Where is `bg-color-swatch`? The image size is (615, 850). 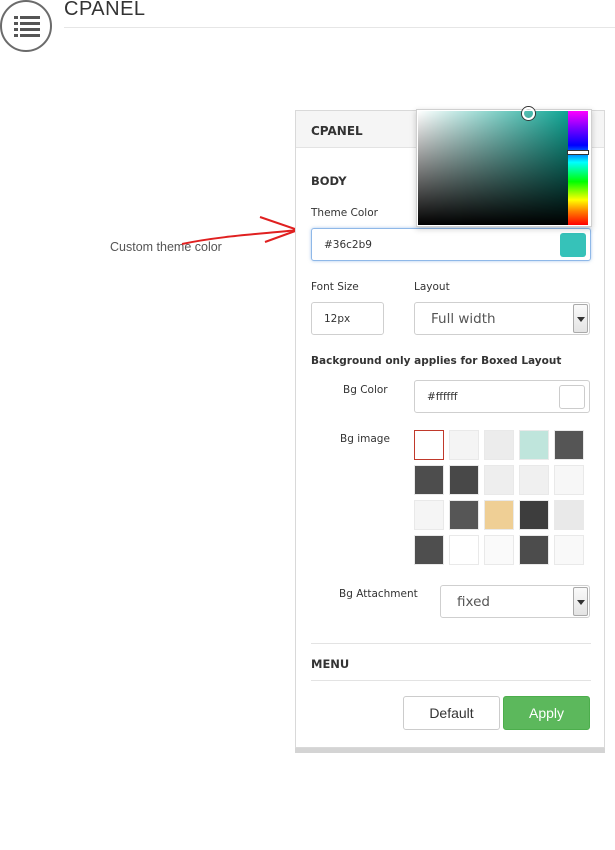 bg-color-swatch is located at coordinates (572, 397).